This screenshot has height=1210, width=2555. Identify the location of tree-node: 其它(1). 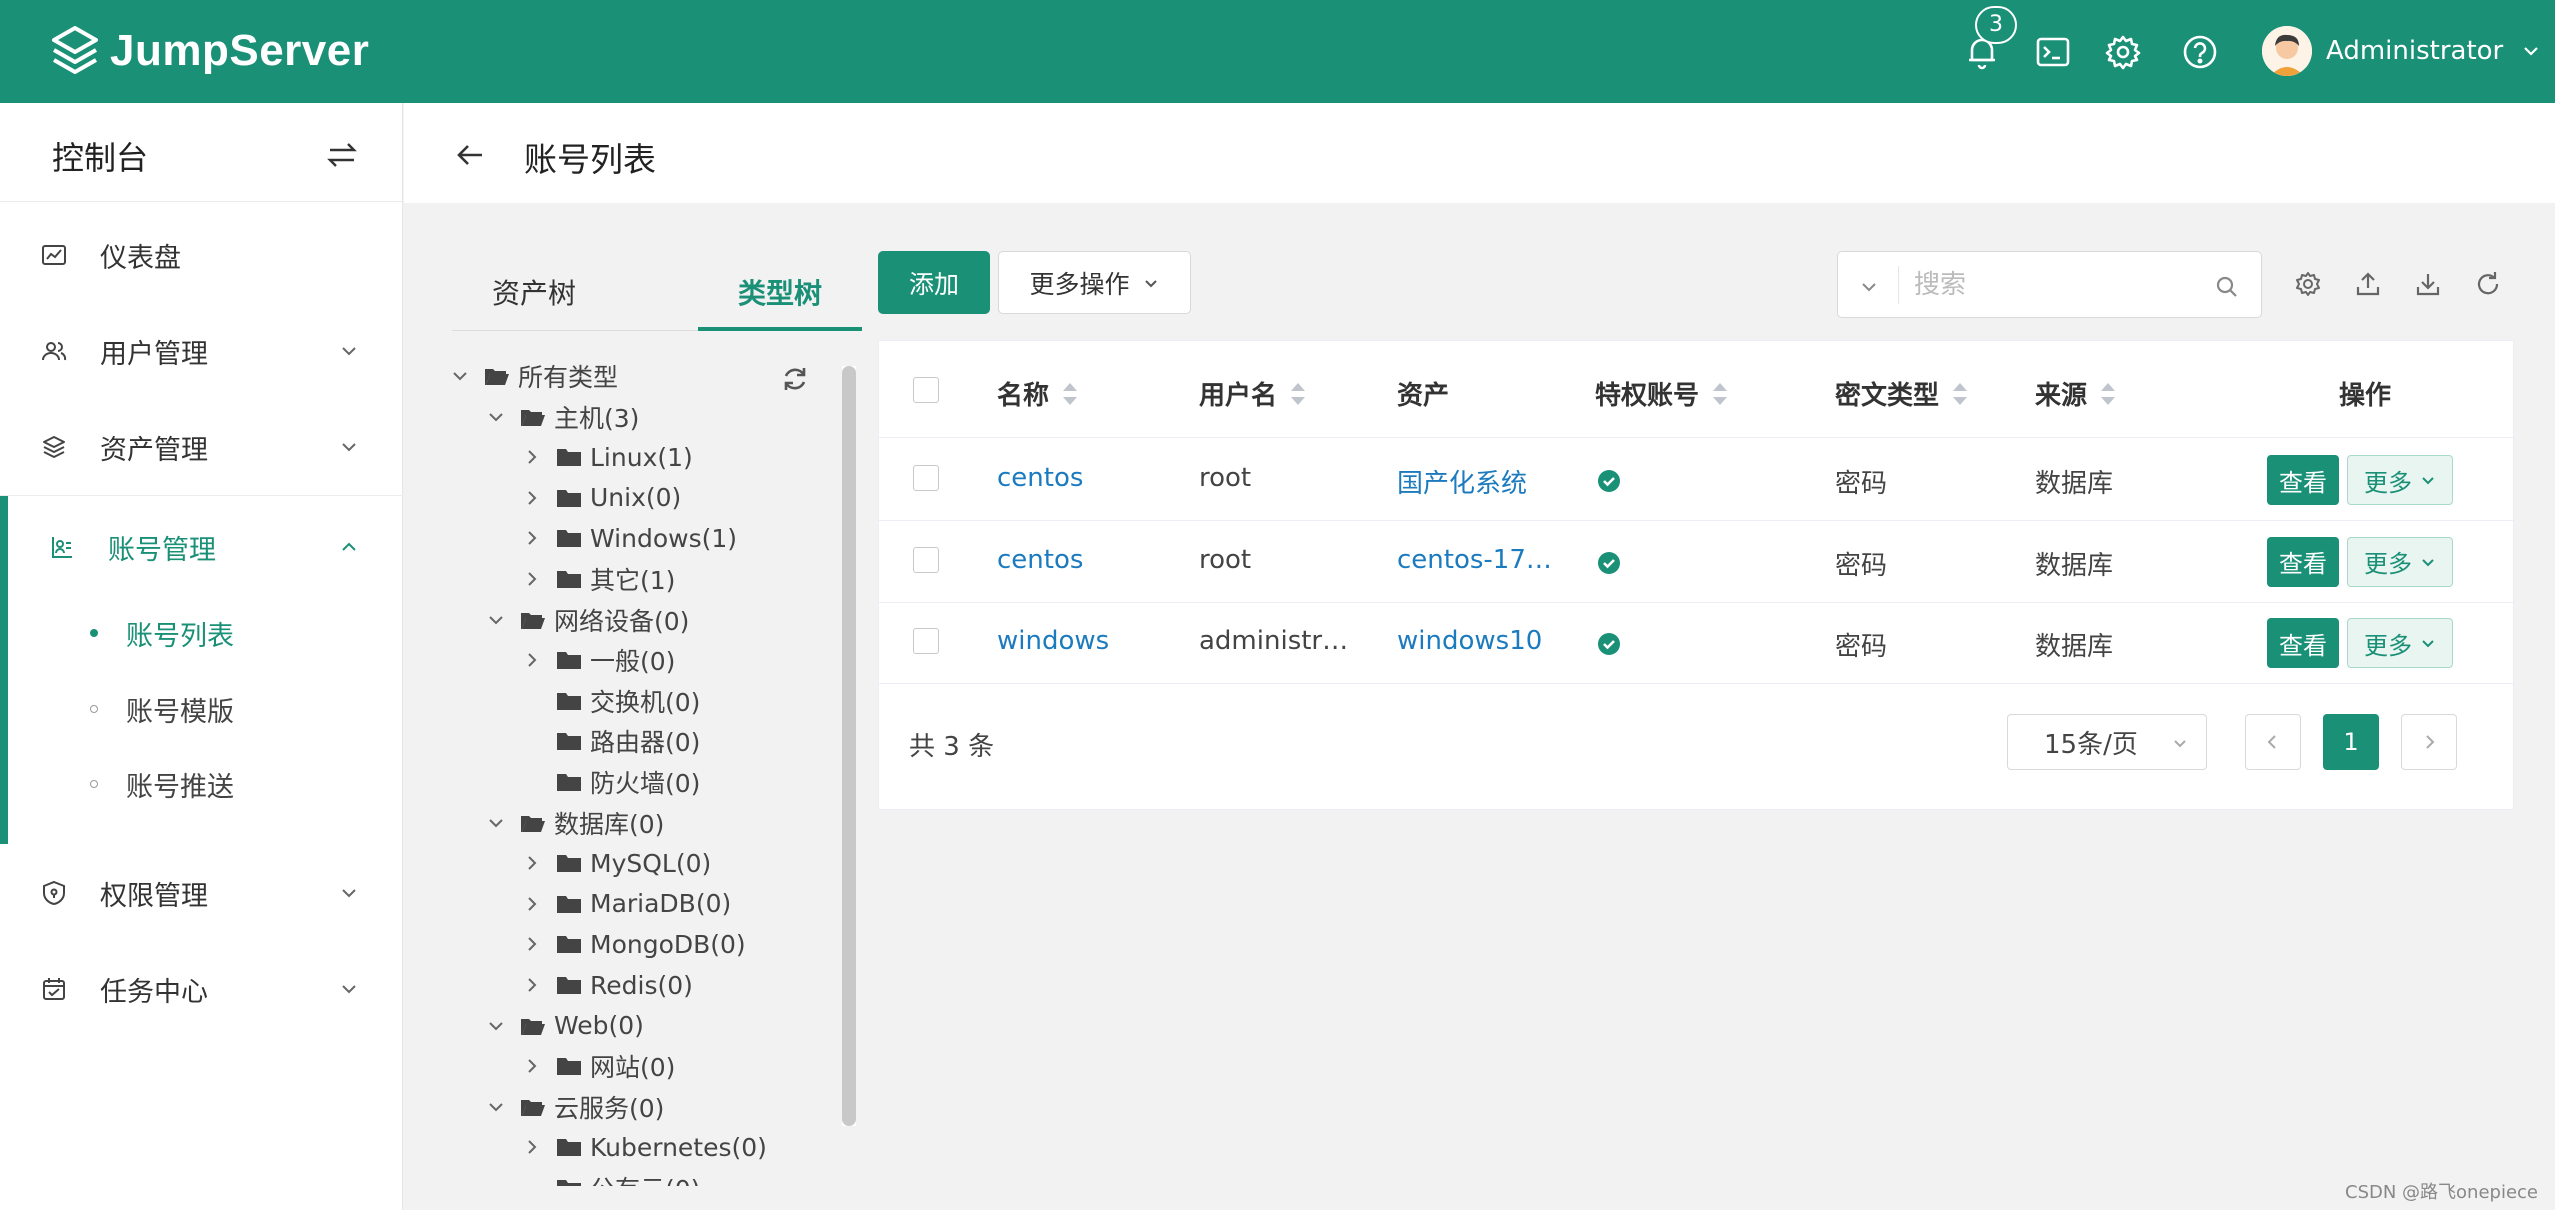
(598, 579).